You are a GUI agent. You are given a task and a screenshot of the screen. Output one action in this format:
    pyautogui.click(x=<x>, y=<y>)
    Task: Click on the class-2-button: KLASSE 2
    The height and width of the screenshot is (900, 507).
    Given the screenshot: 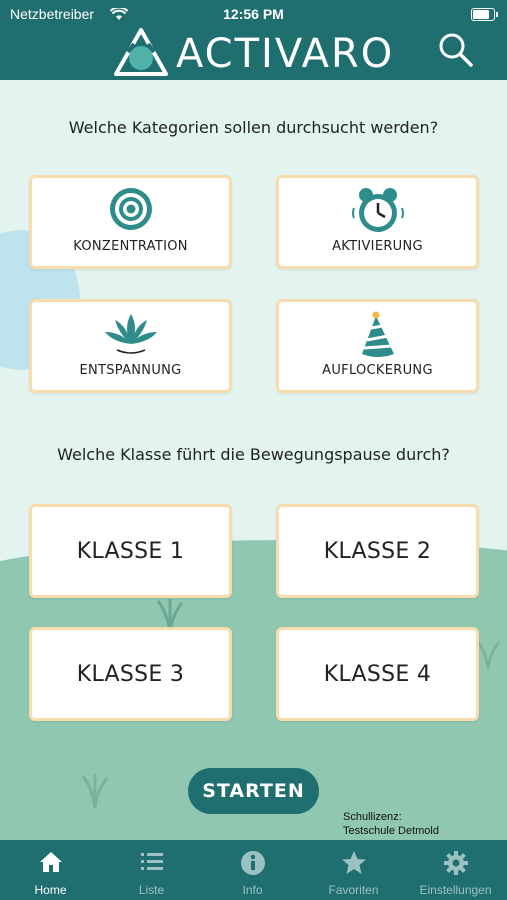 What is the action you would take?
    pyautogui.click(x=377, y=551)
    